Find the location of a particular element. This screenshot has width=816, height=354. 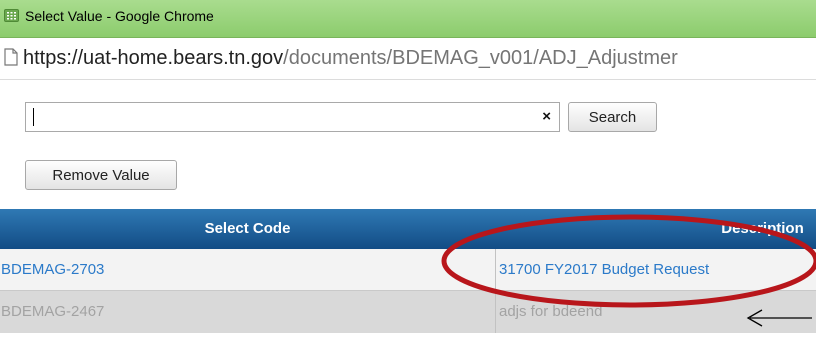

search-input is located at coordinates (292, 117).